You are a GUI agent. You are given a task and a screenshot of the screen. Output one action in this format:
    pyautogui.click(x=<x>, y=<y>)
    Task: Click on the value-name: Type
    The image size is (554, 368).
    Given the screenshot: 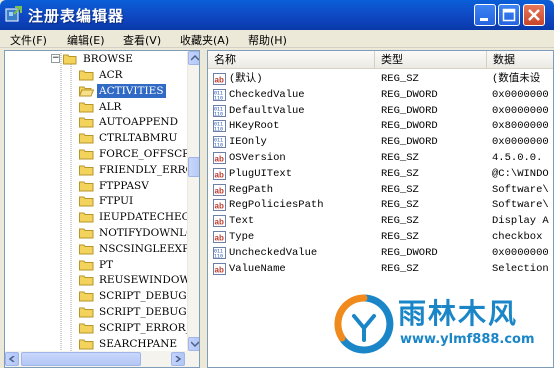 What is the action you would take?
    pyautogui.click(x=242, y=237)
    